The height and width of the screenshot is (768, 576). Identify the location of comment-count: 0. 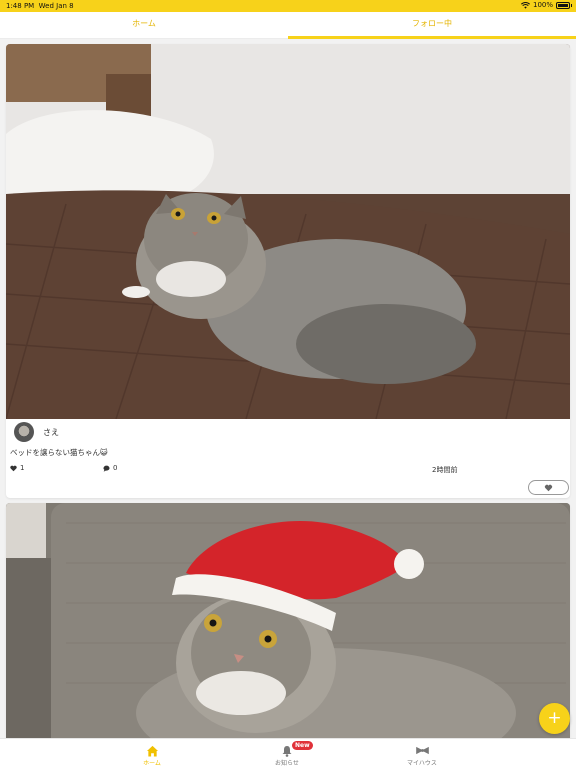
(110, 468).